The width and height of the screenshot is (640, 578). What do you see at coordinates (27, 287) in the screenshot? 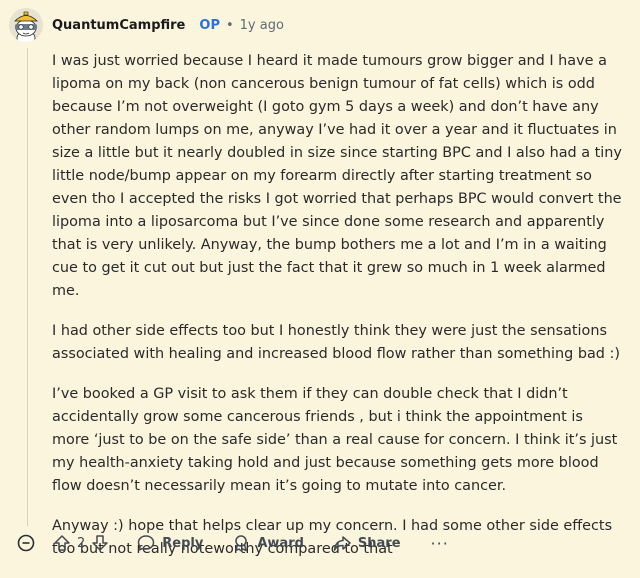
I see `thread-line` at bounding box center [27, 287].